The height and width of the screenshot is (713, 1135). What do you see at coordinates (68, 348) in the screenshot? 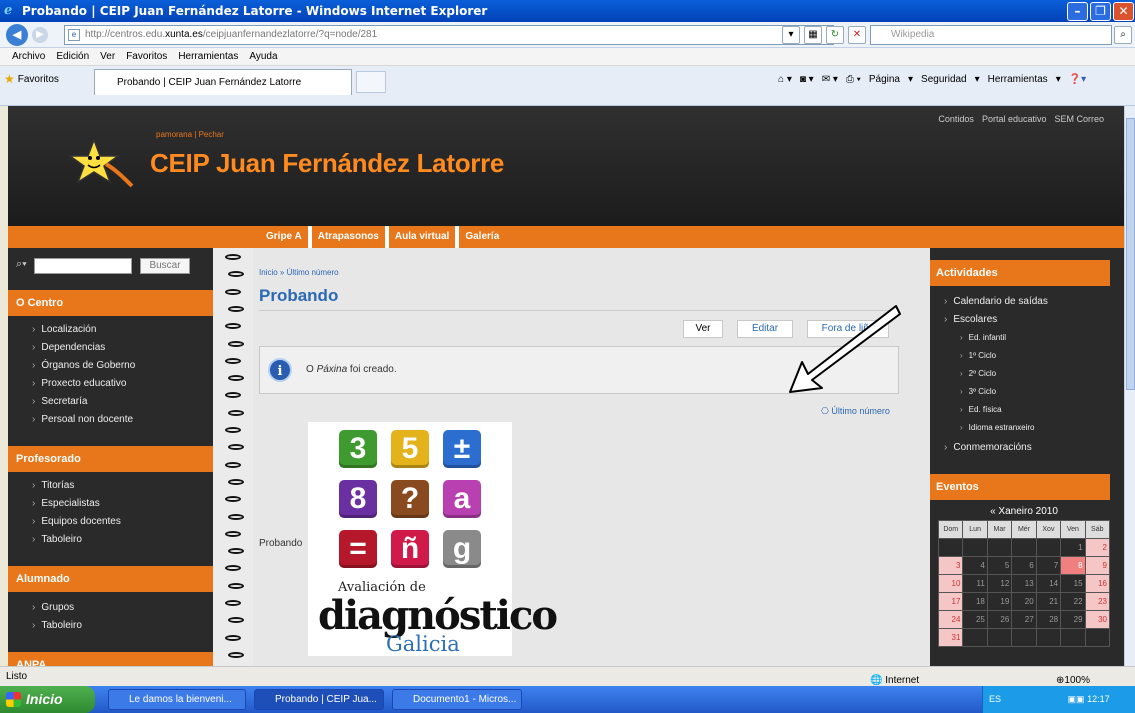
I see `sidebar-item-dependencias: Dependencias` at bounding box center [68, 348].